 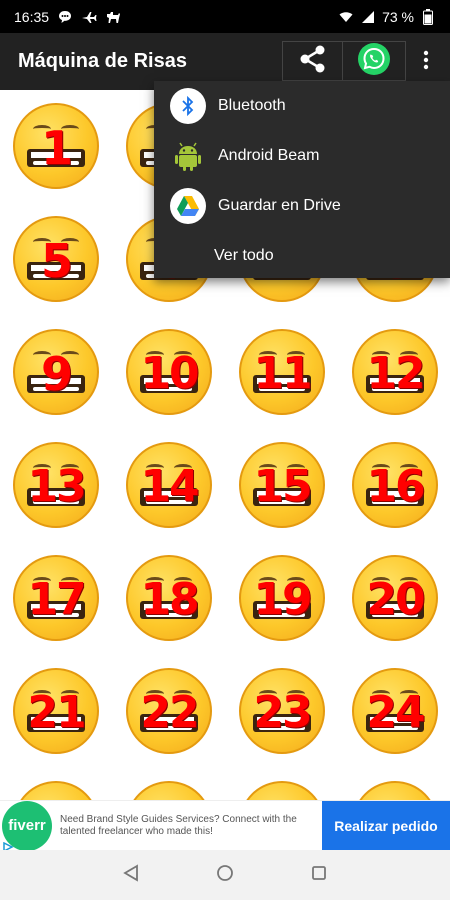 What do you see at coordinates (244, 255) in the screenshot?
I see `menu-label: Ver todo` at bounding box center [244, 255].